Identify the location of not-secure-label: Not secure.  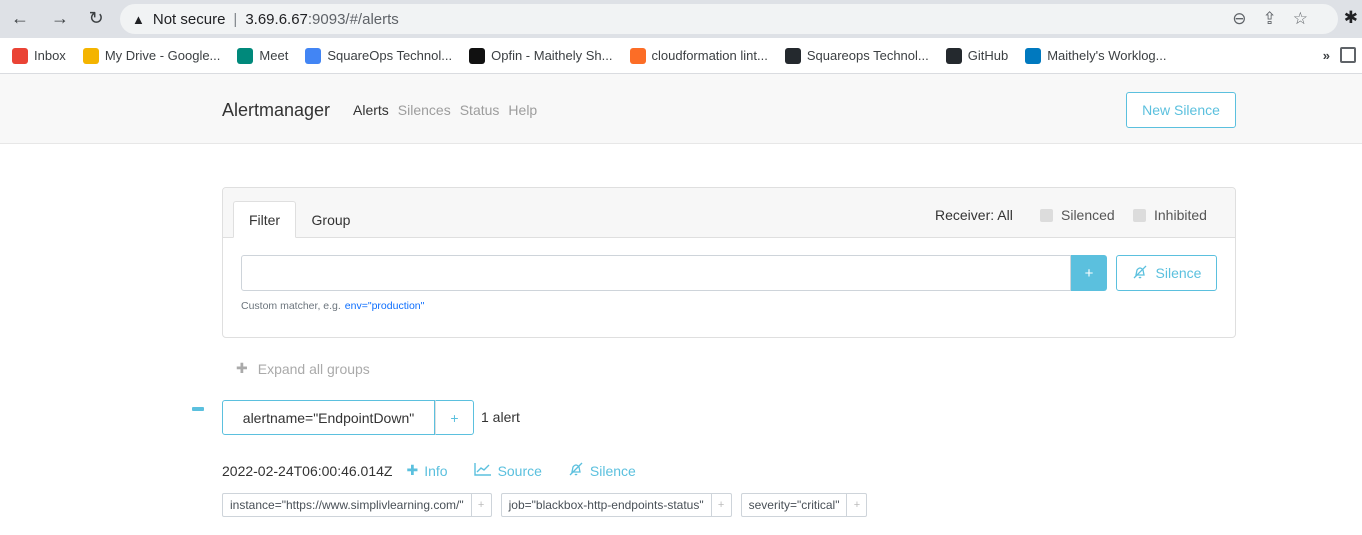
(189, 19).